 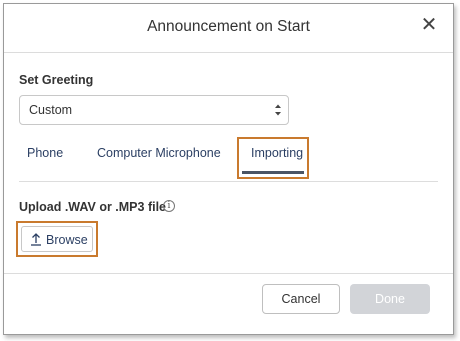 I want to click on close-icon: ✕, so click(x=429, y=25).